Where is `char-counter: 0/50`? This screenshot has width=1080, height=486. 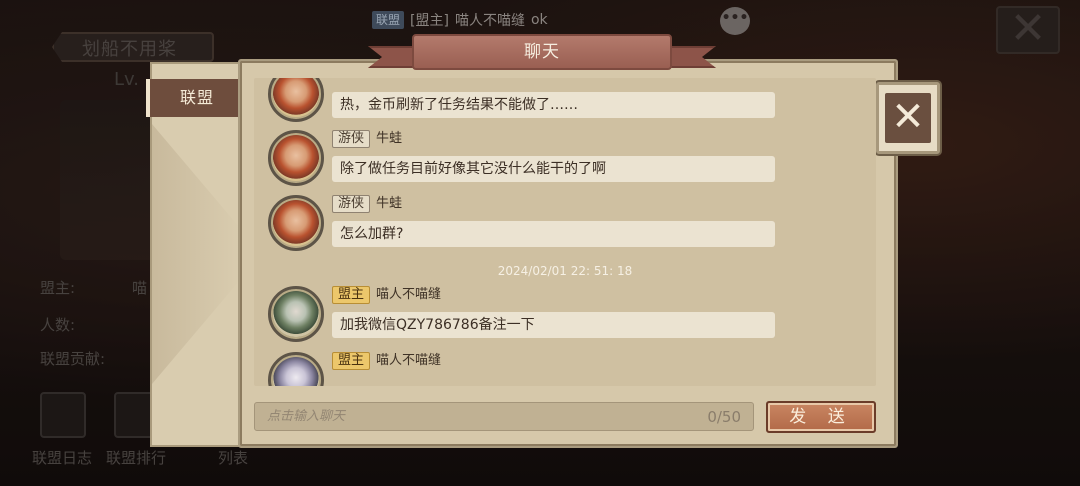
char-counter: 0/50 is located at coordinates (724, 417).